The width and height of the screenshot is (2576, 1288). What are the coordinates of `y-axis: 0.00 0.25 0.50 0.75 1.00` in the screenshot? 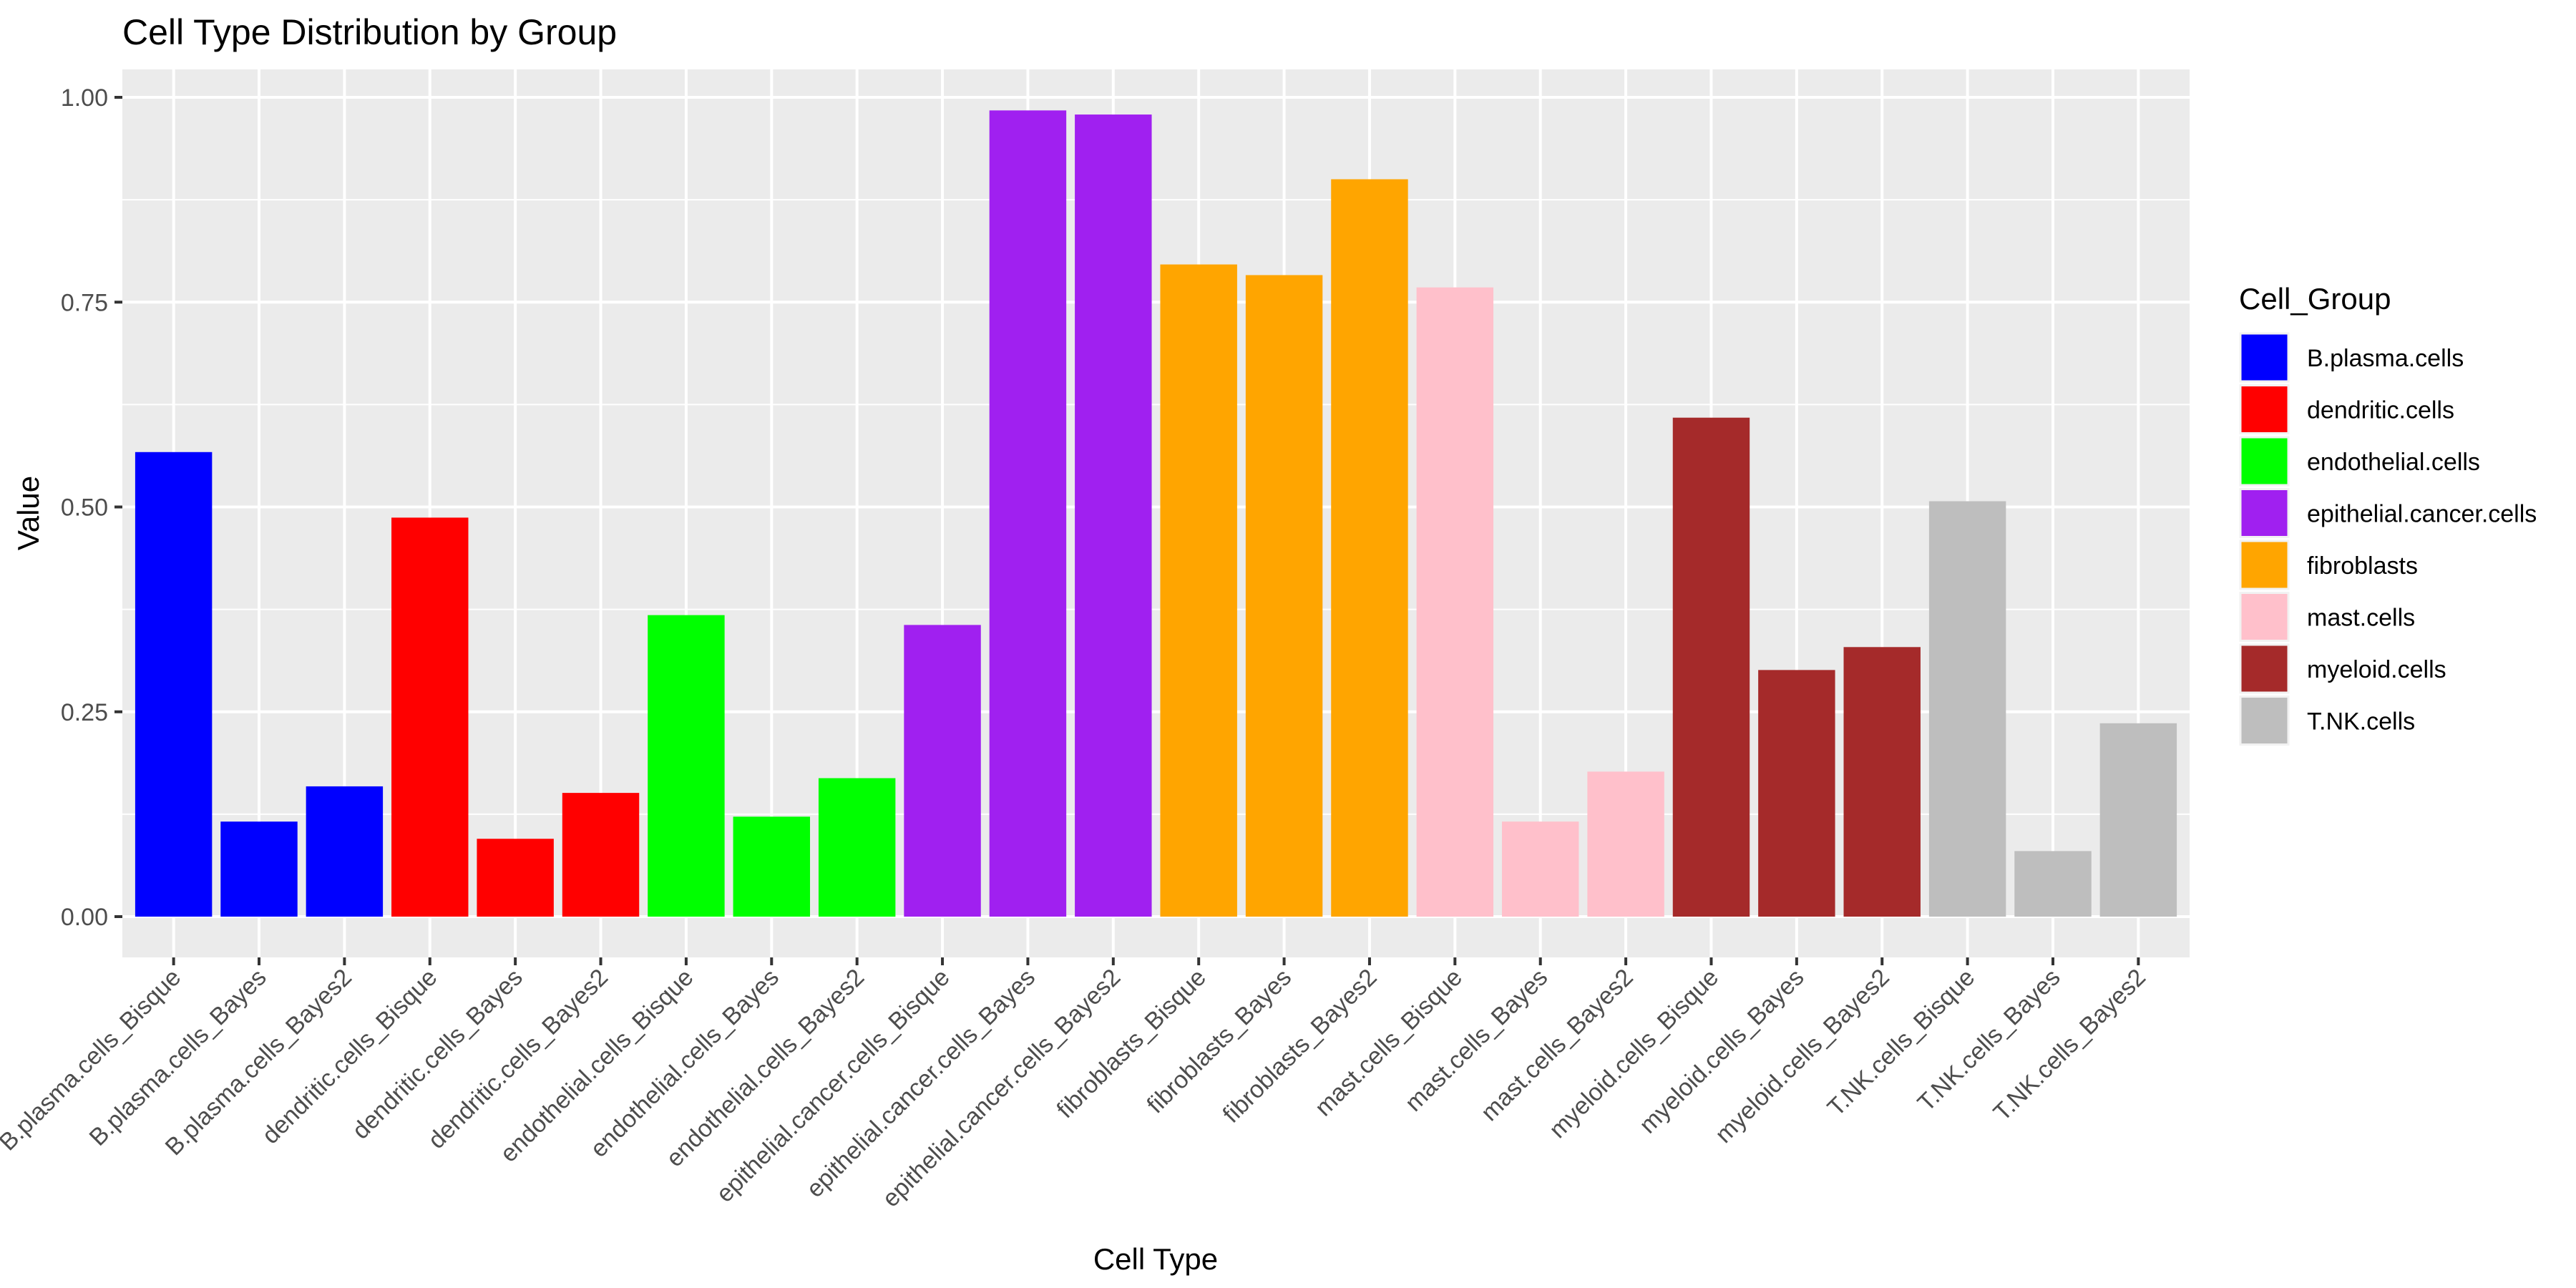 It's located at (91, 507).